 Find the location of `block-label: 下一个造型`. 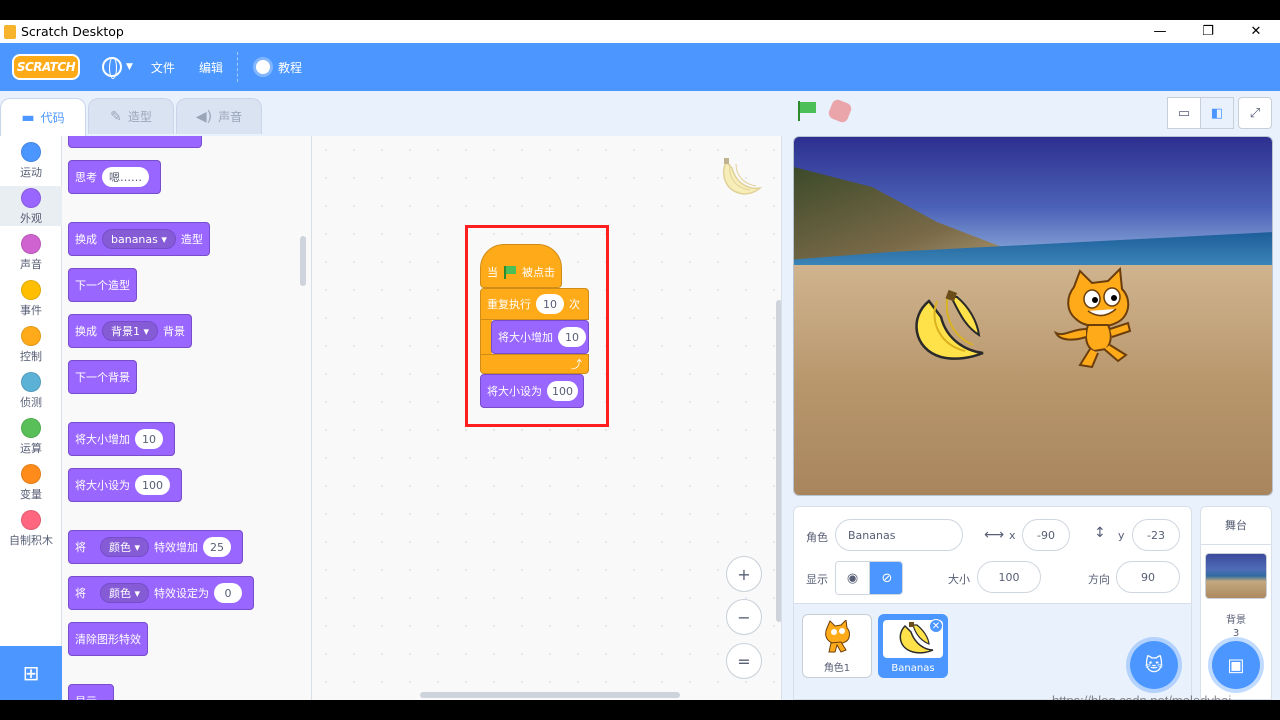

block-label: 下一个造型 is located at coordinates (102, 285).